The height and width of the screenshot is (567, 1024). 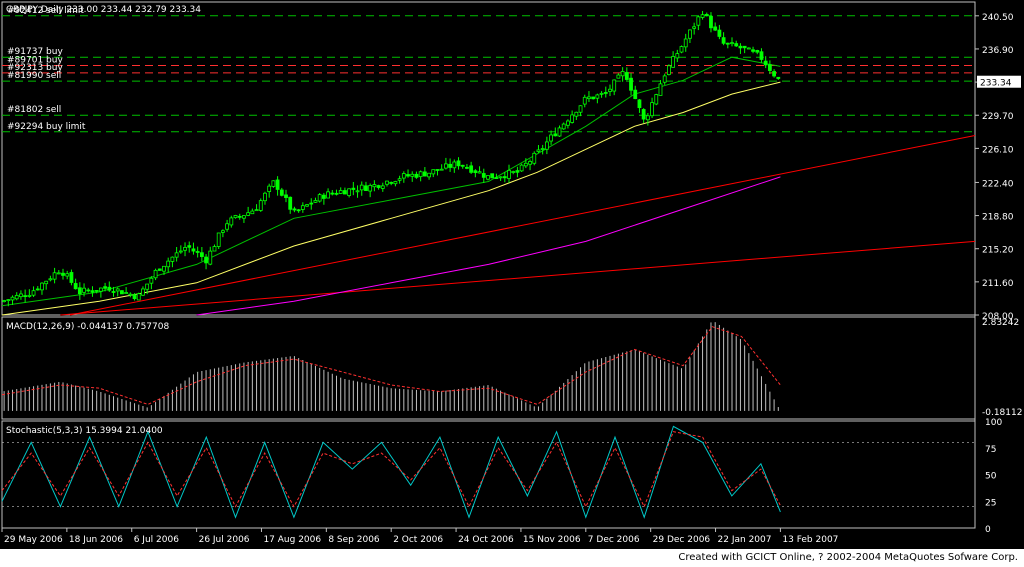 What do you see at coordinates (998, 218) in the screenshot?
I see `price-tick-label: 218.80` at bounding box center [998, 218].